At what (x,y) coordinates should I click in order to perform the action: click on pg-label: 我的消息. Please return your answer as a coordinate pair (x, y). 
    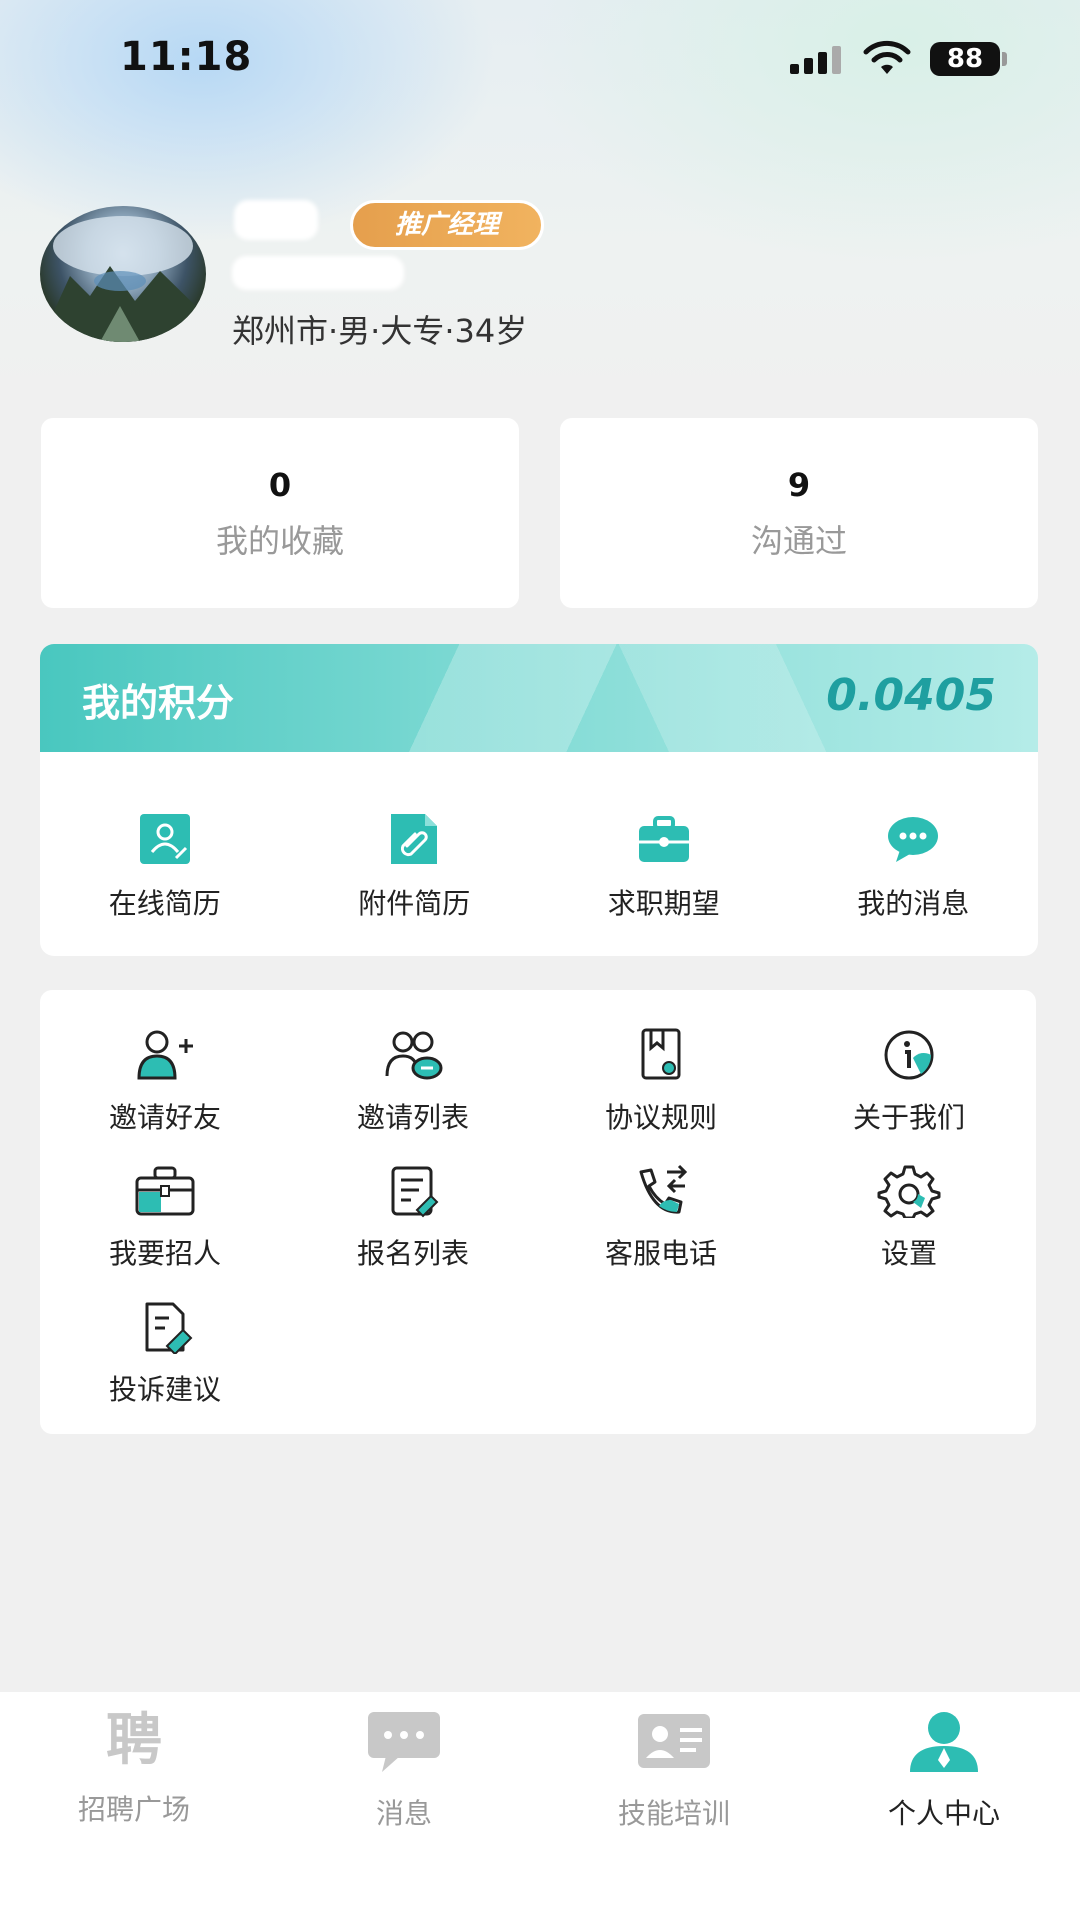
    Looking at the image, I should click on (913, 903).